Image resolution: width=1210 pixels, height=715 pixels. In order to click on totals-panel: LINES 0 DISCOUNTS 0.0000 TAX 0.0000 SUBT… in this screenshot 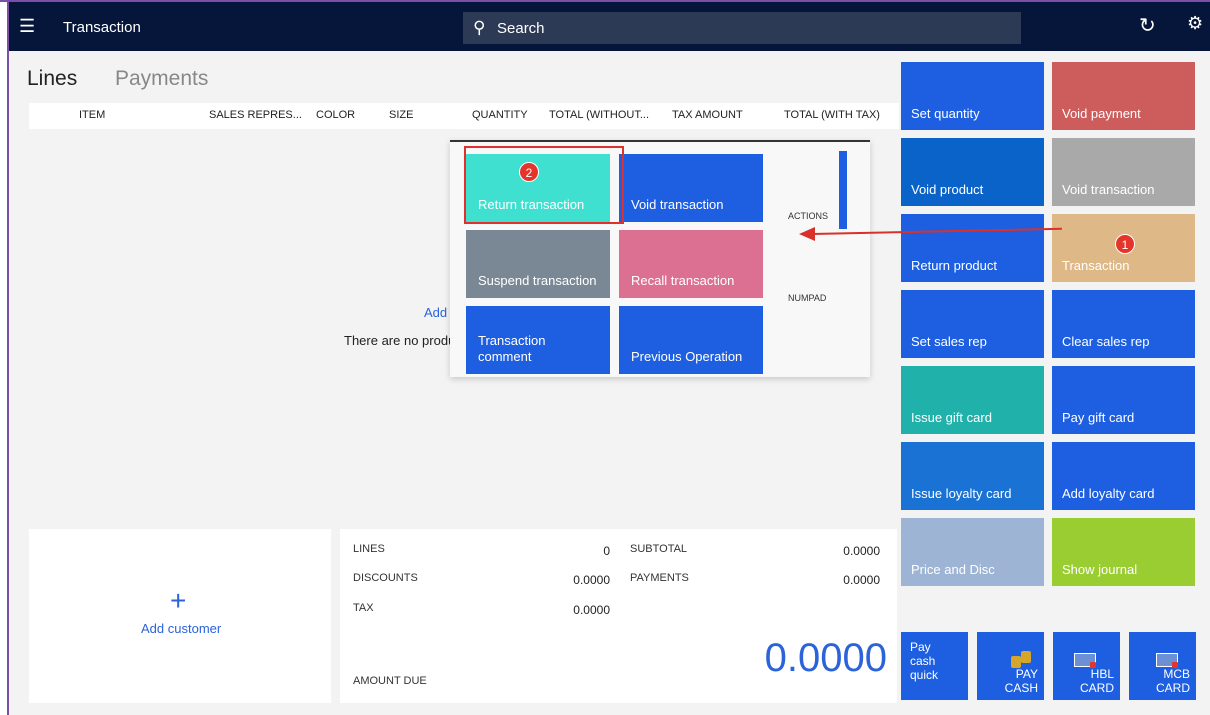, I will do `click(618, 616)`.